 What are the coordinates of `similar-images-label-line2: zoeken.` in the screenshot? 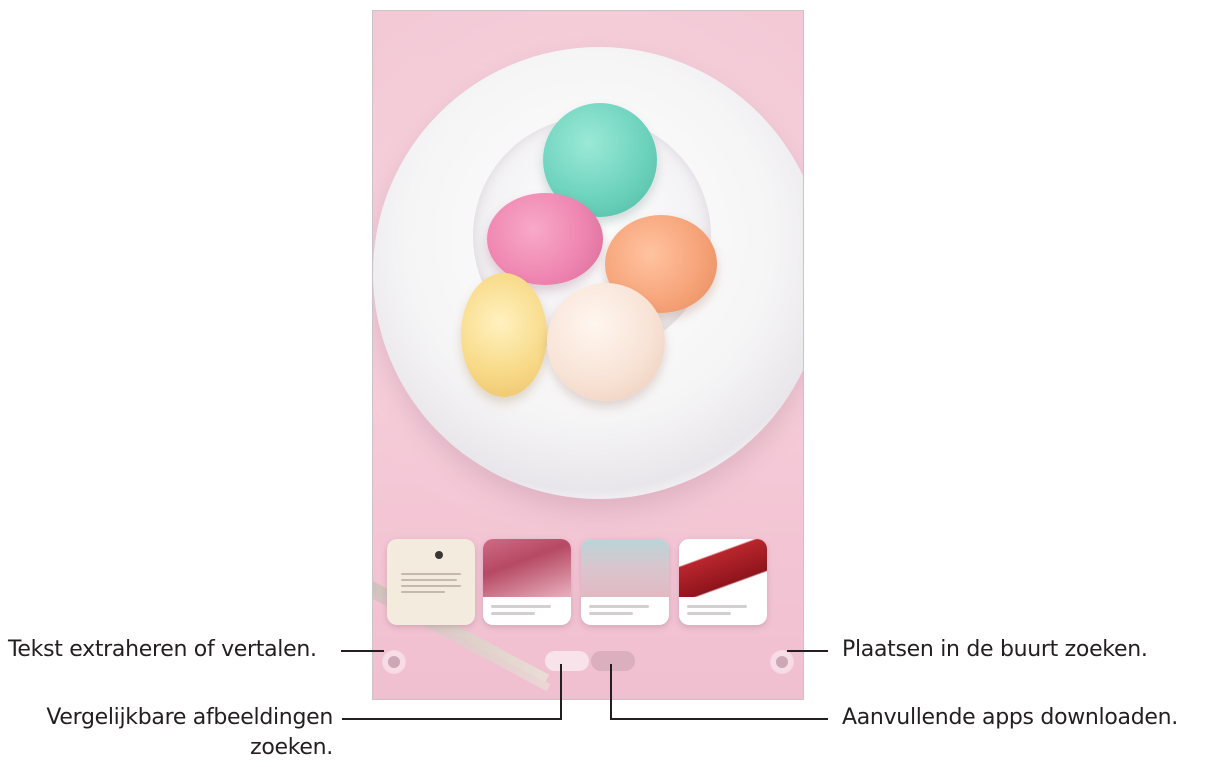 It's located at (291, 747).